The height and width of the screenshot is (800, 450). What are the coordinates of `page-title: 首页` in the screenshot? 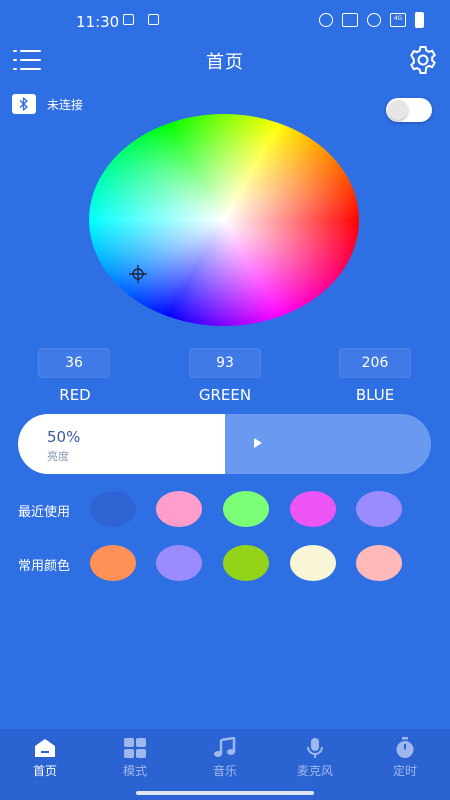 It's located at (225, 62).